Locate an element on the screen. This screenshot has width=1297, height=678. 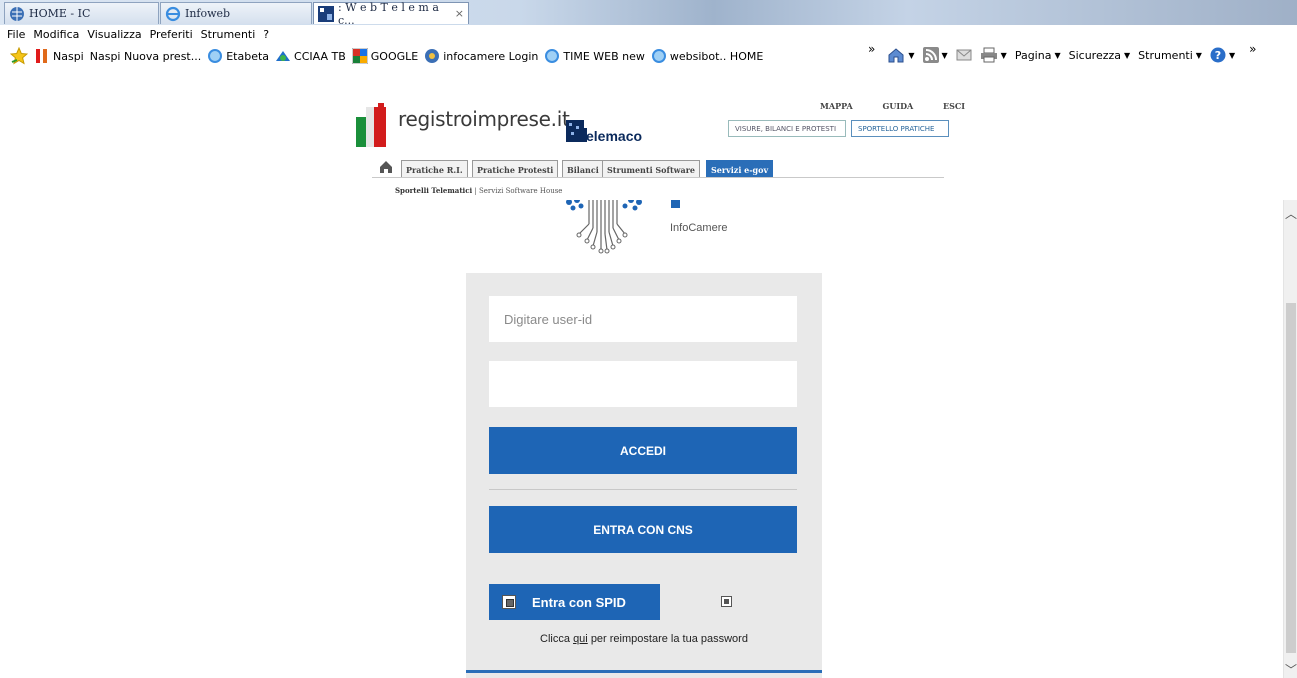
top-links: MAPPA GUIDA ESCI is located at coordinates (906, 106).